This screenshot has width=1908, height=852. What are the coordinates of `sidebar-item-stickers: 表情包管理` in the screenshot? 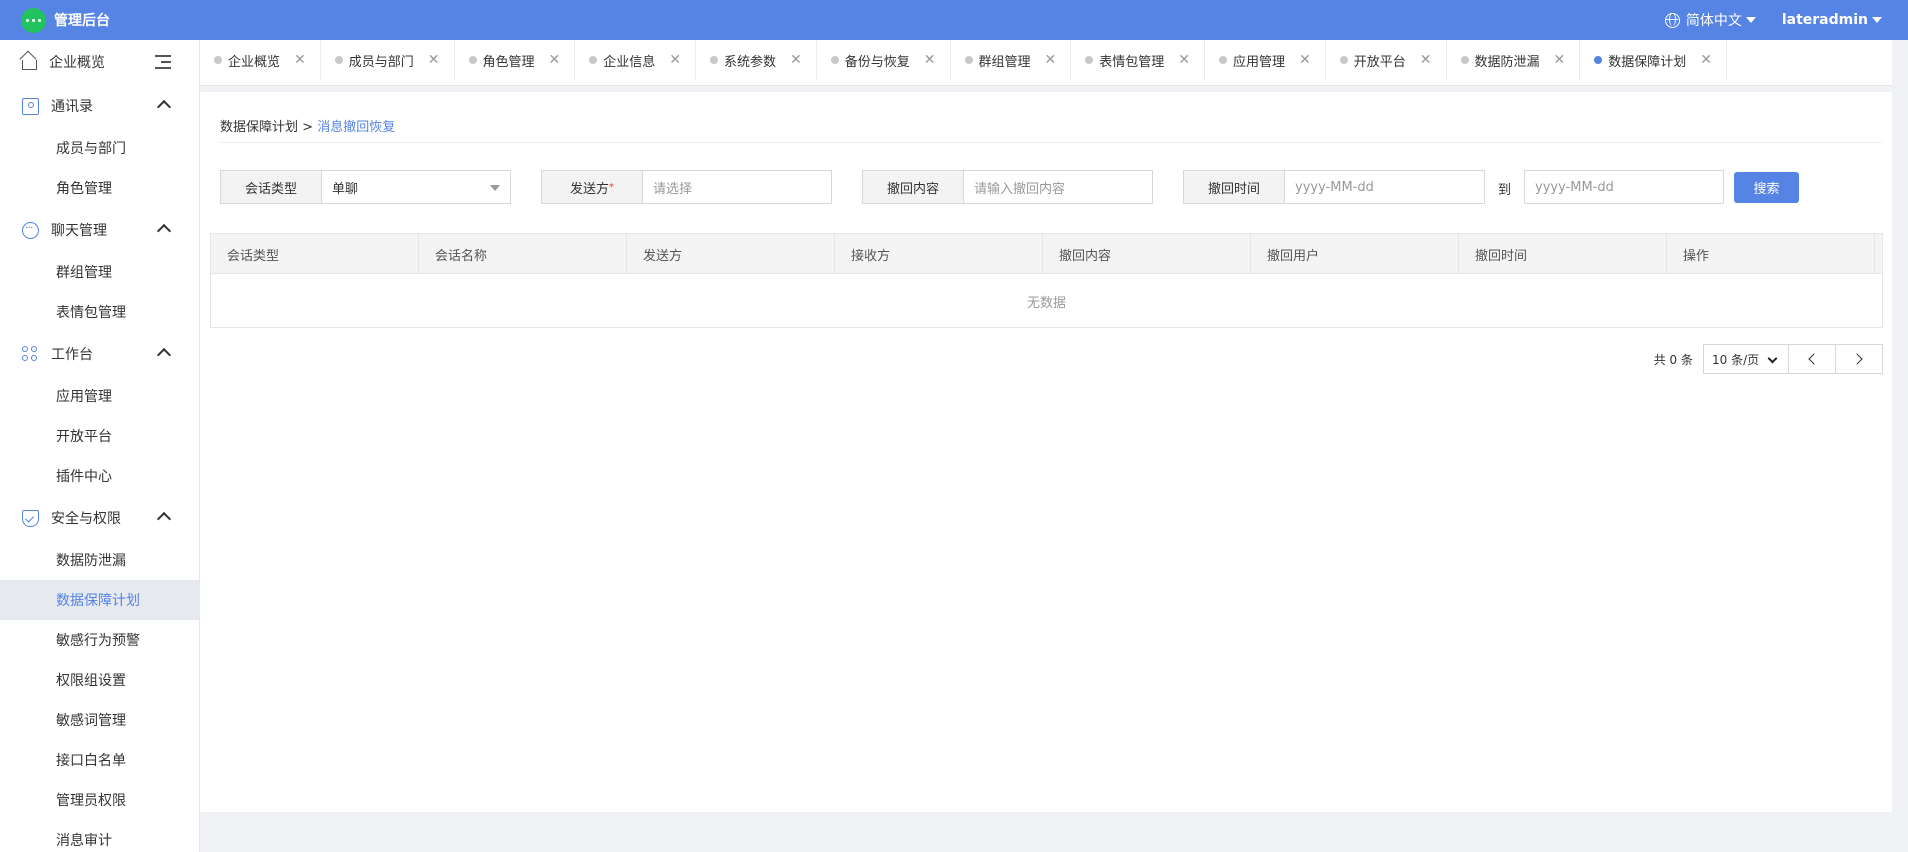 It's located at (99, 312).